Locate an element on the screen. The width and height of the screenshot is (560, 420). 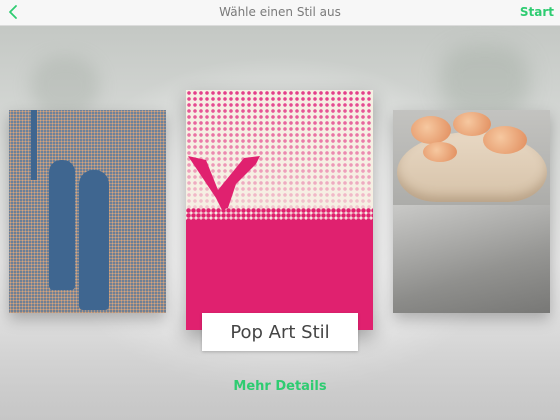
page-title: Wähle einen Stil aus is located at coordinates (280, 12).